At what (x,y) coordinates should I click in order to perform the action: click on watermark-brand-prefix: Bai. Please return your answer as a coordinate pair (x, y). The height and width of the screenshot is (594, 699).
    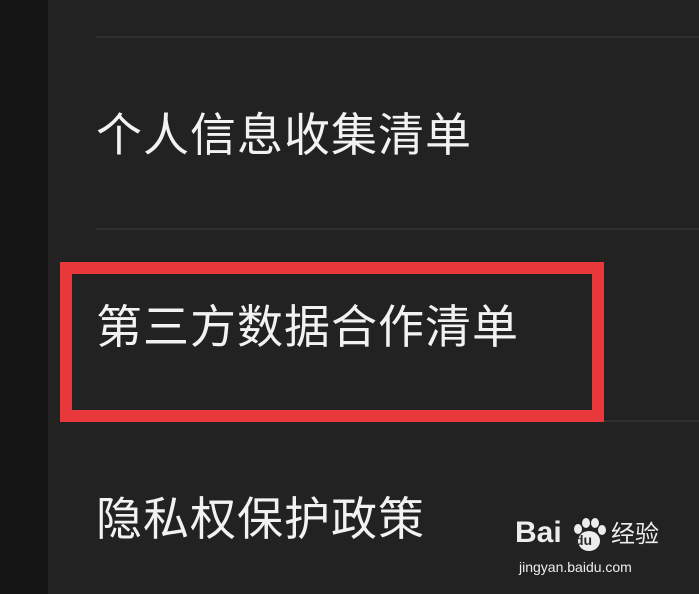
    Looking at the image, I should click on (538, 532).